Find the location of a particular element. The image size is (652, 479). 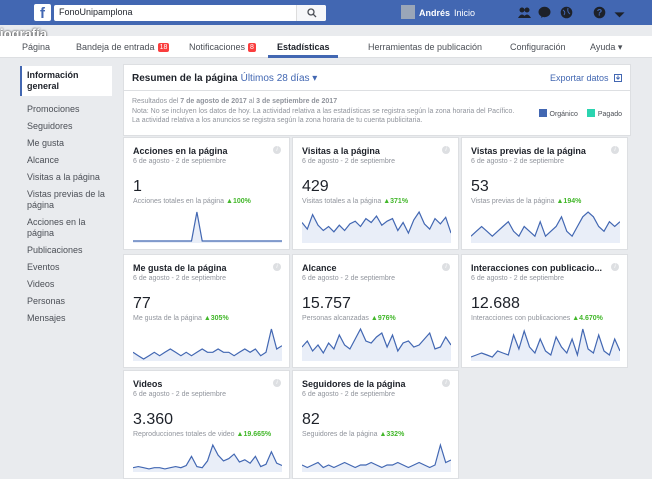

card-subtitle: Reproducciones totales de video ▲19.665% is located at coordinates (202, 434).